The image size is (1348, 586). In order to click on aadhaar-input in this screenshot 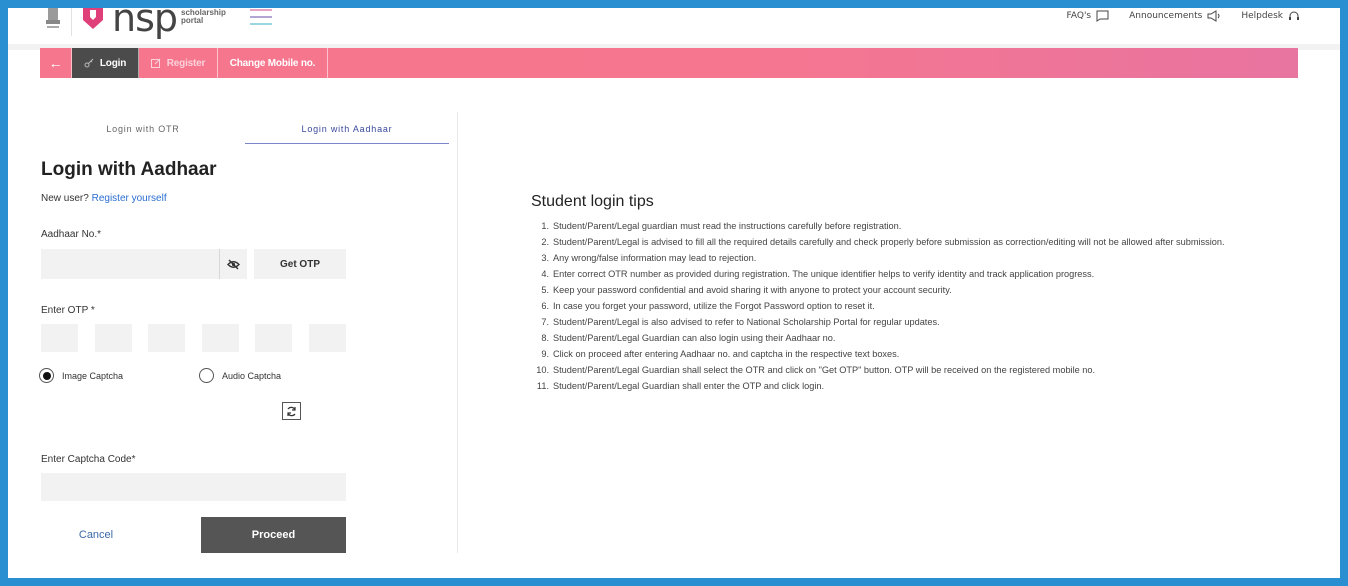, I will do `click(130, 264)`.